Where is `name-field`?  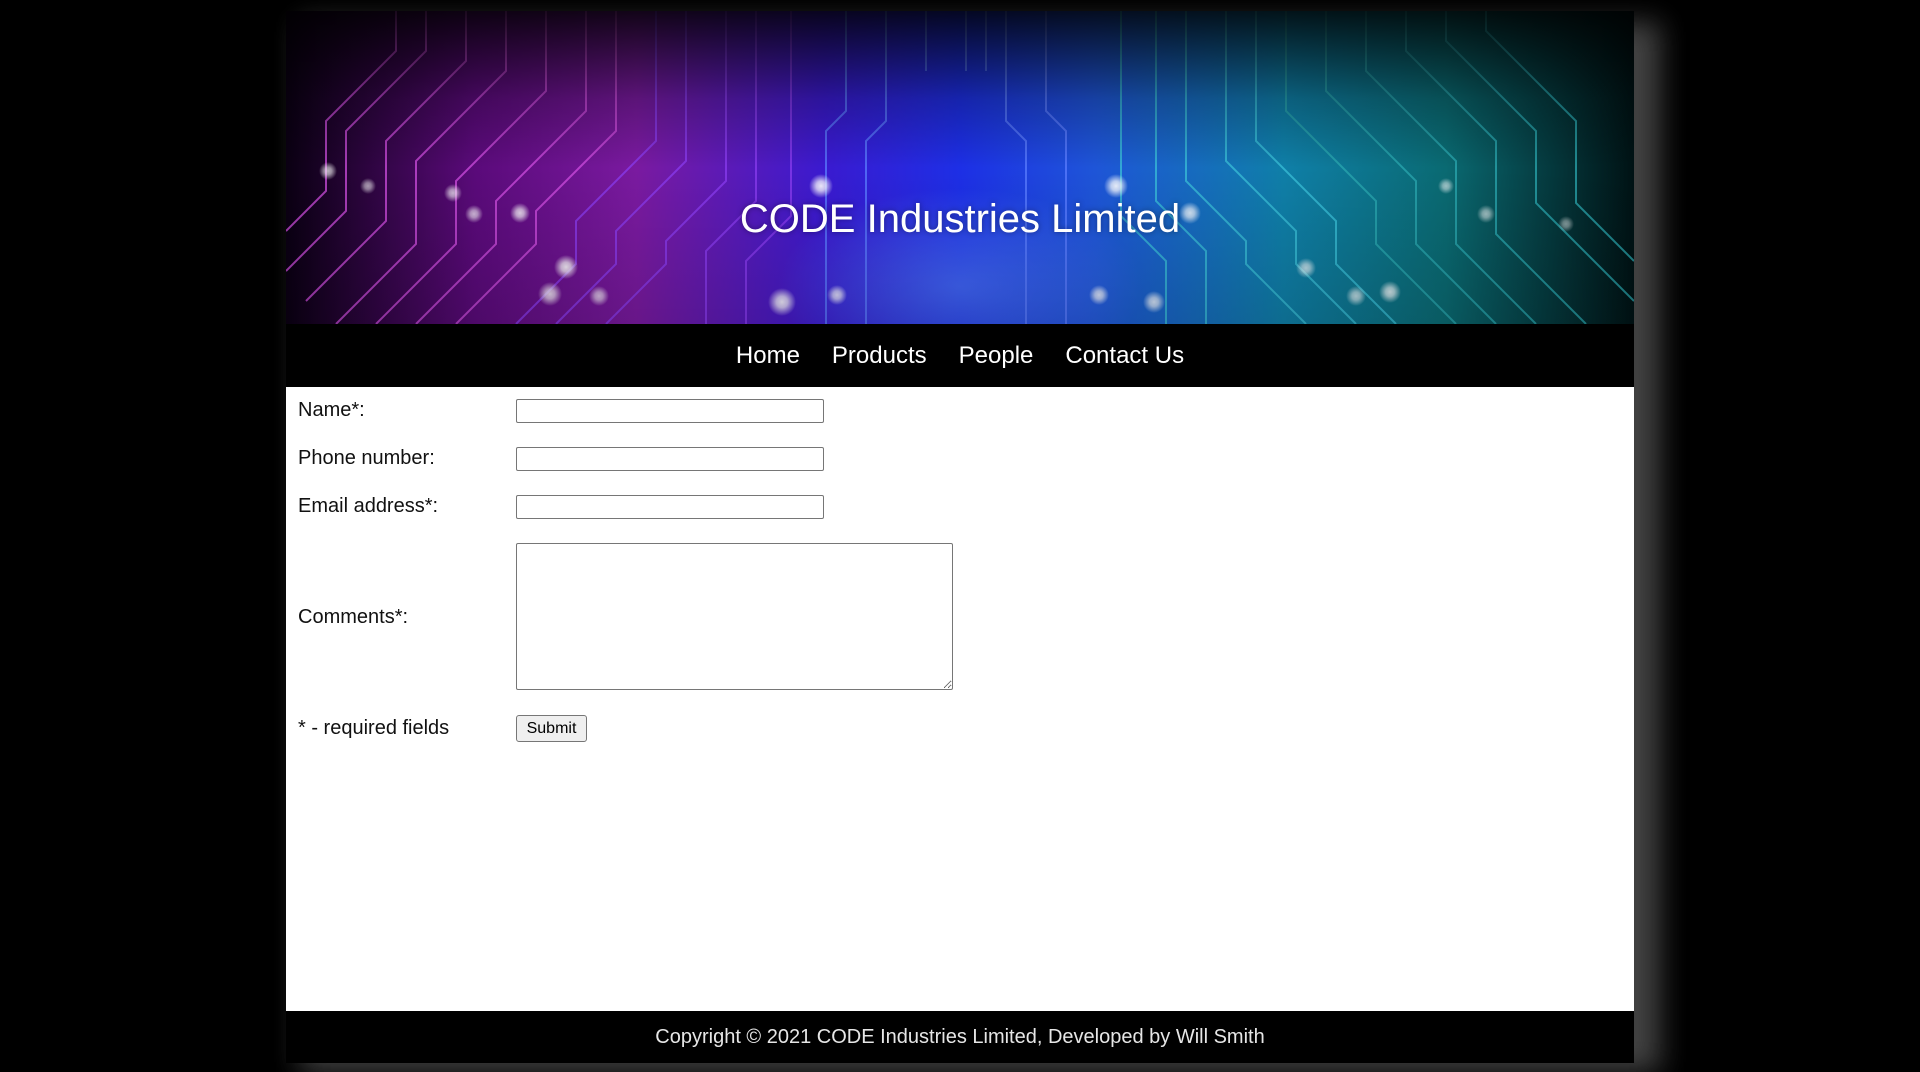
name-field is located at coordinates (670, 411).